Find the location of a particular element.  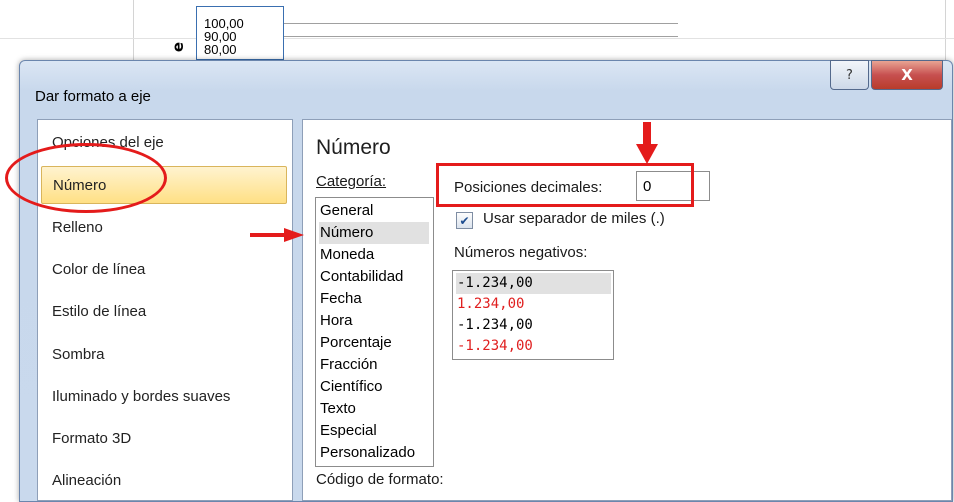

category-item: Especial is located at coordinates (374, 431).